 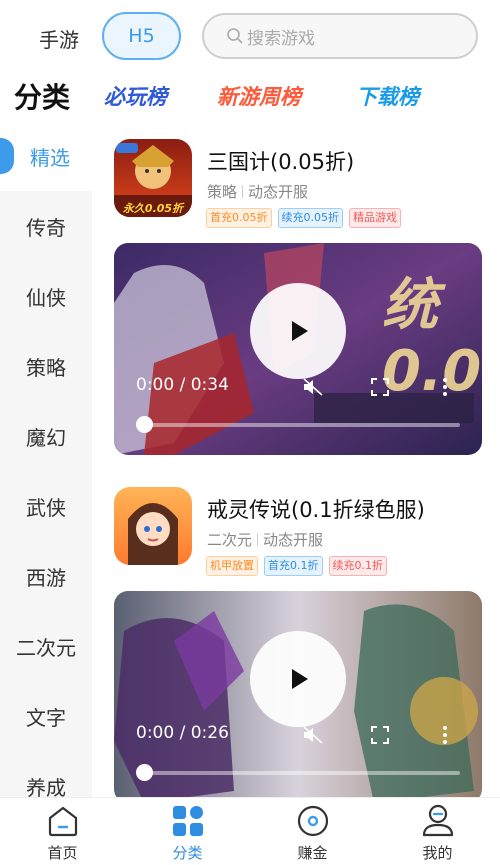 I want to click on tag-badge: 续充0.05折, so click(x=310, y=218).